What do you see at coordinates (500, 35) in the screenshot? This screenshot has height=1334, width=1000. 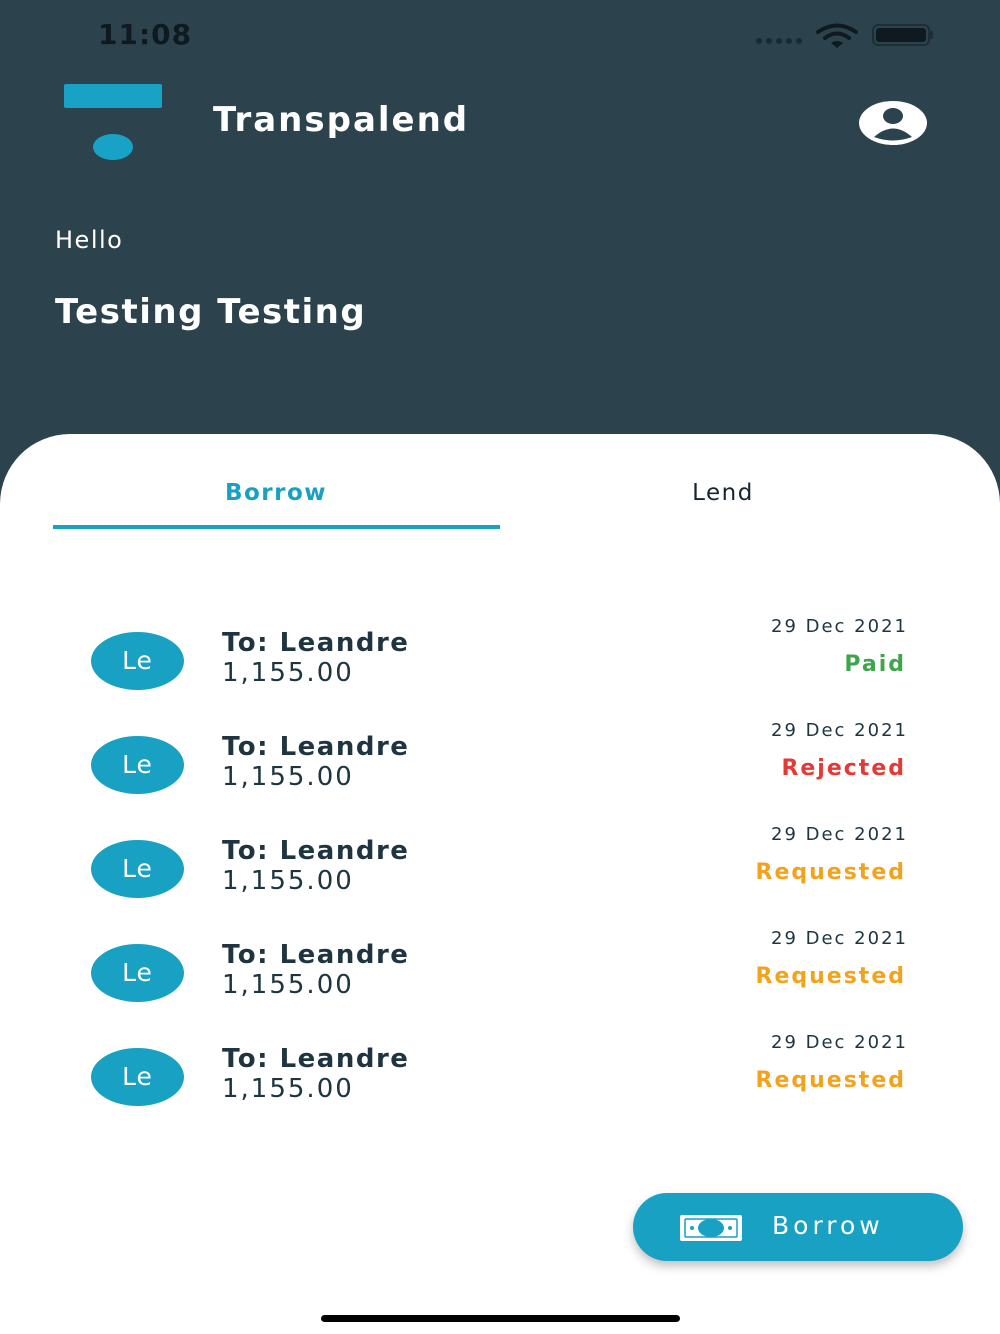 I see `status-bar: 11:08` at bounding box center [500, 35].